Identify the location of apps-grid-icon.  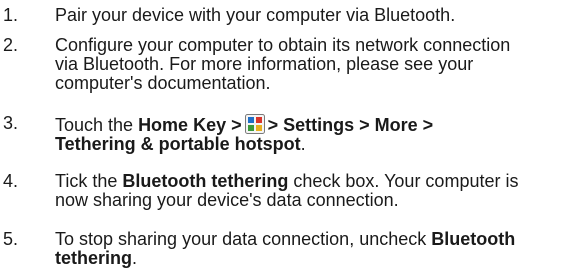
(254, 124).